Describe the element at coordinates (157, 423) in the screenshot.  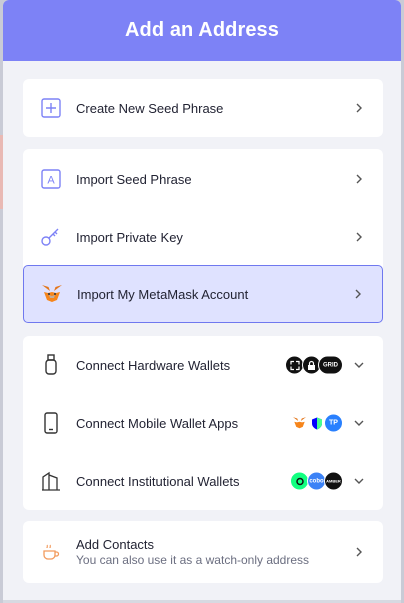
I see `connect-mobile-label: Connect Mobile Wallet Apps` at that location.